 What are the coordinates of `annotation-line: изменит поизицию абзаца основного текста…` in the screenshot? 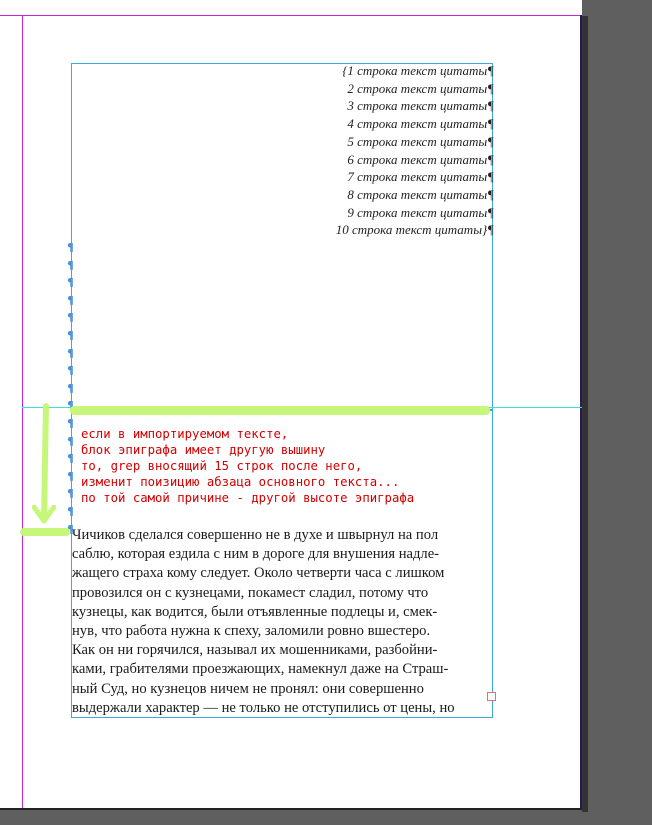 It's located at (240, 482).